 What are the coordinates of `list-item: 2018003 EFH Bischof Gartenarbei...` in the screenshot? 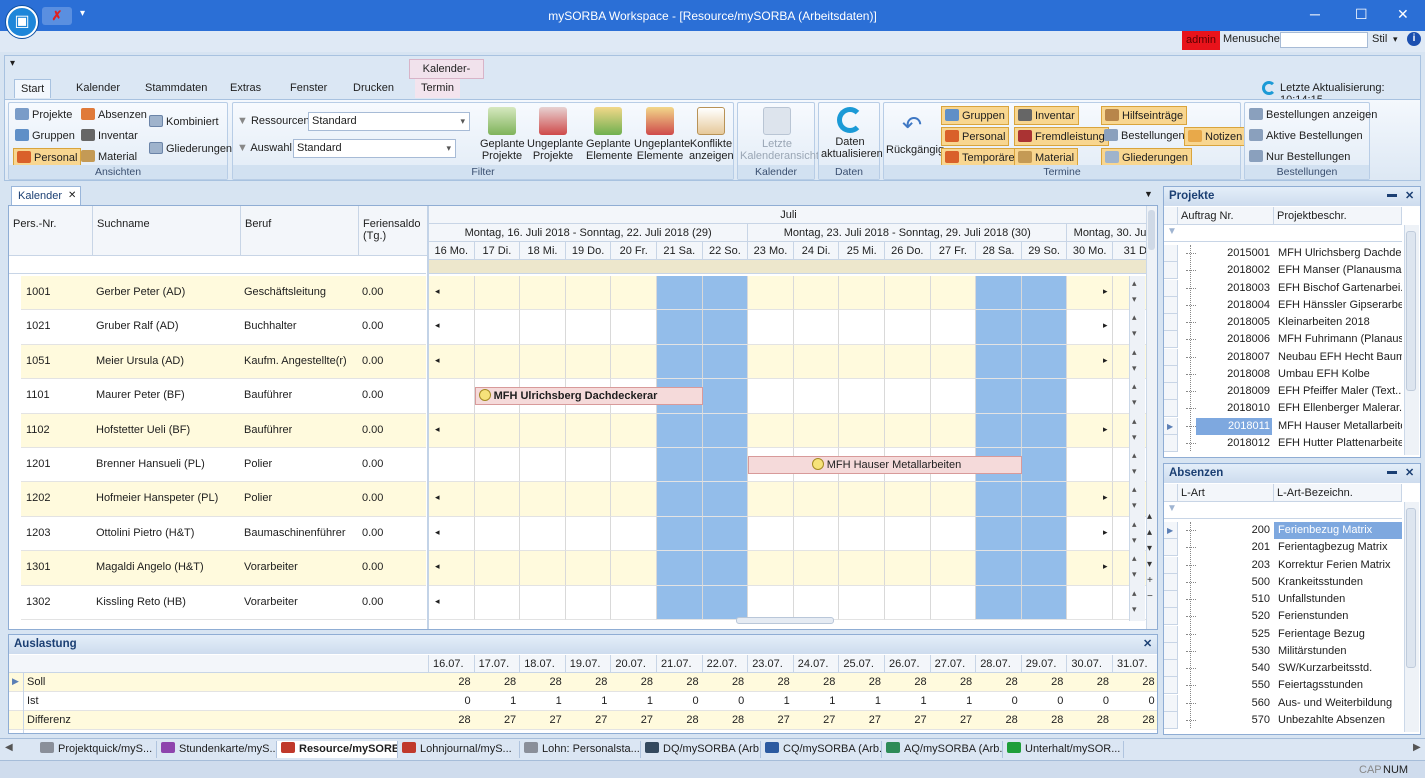 It's located at (1283, 288).